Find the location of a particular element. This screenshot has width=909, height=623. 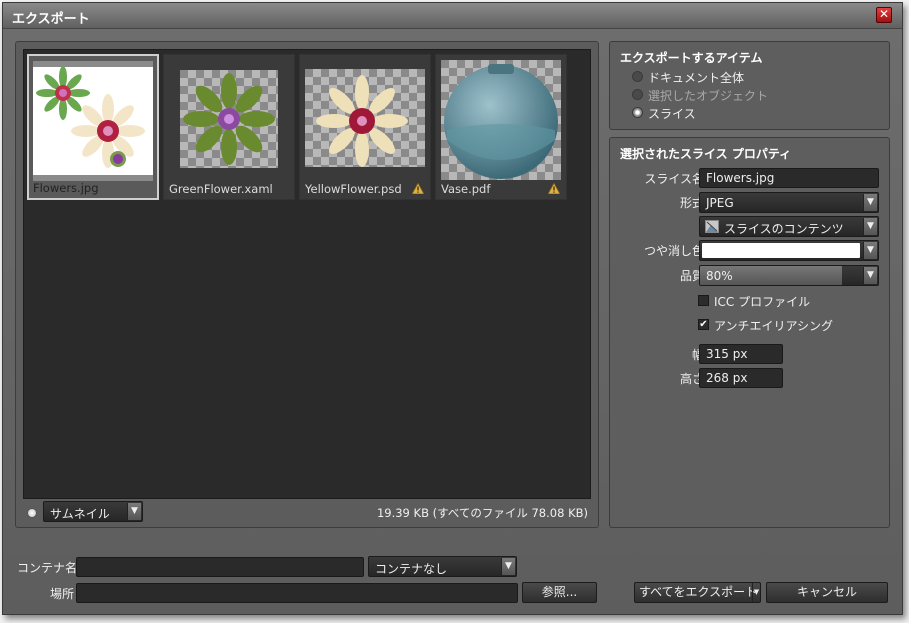

yellowflower-image is located at coordinates (365, 118).